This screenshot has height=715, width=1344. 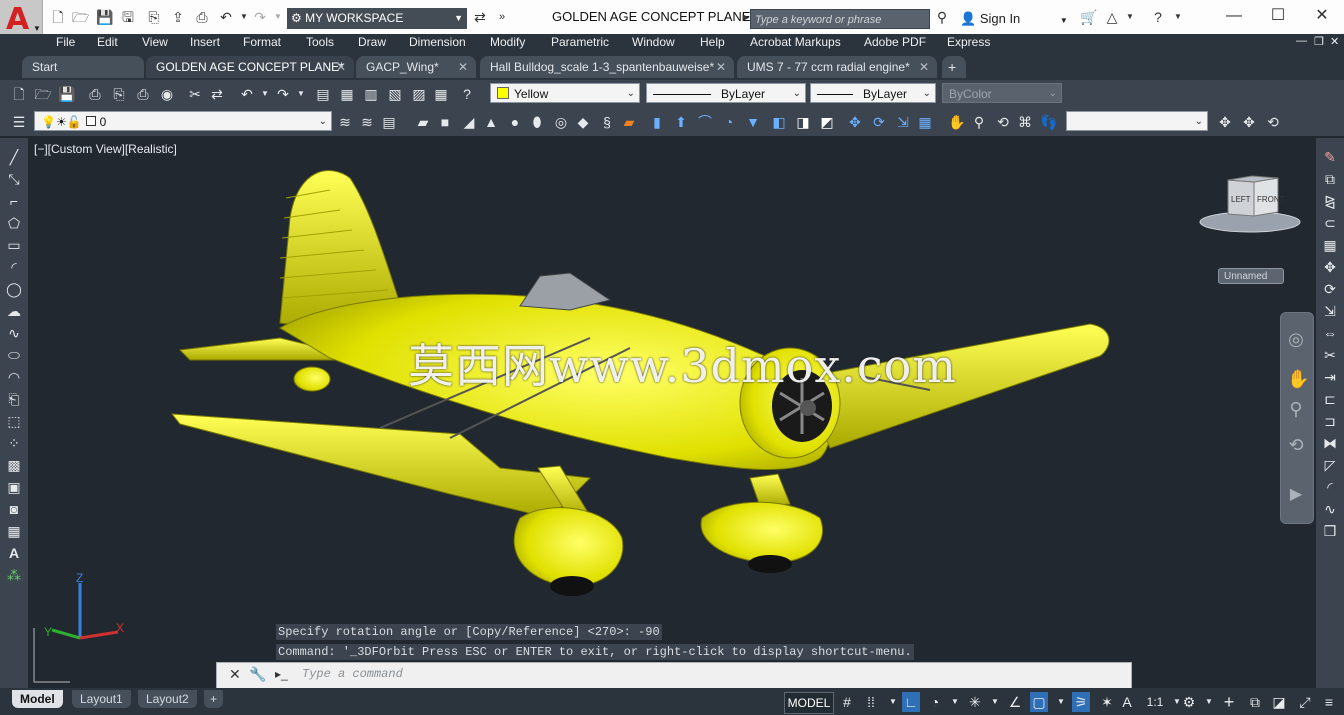 What do you see at coordinates (712, 42) in the screenshot?
I see `menu-help: Help` at bounding box center [712, 42].